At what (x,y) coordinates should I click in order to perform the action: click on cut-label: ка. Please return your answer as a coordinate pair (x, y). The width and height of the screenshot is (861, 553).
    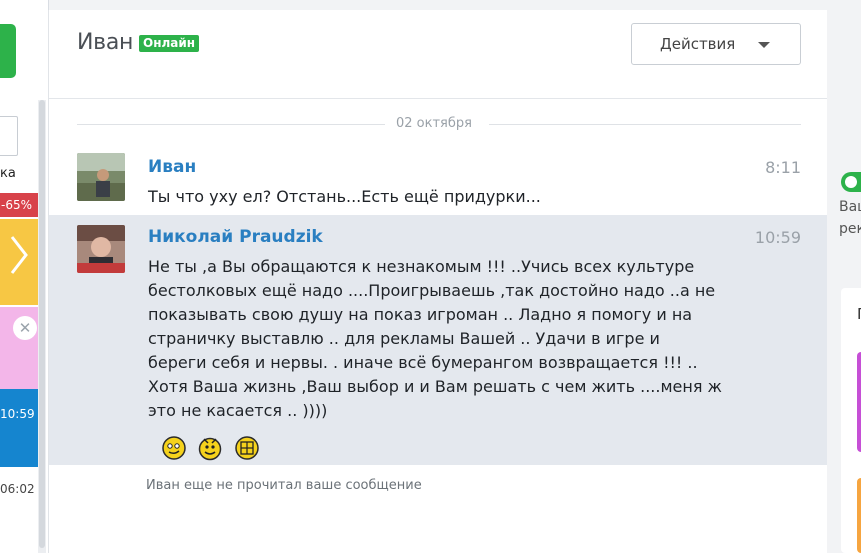
    Looking at the image, I should click on (8, 173).